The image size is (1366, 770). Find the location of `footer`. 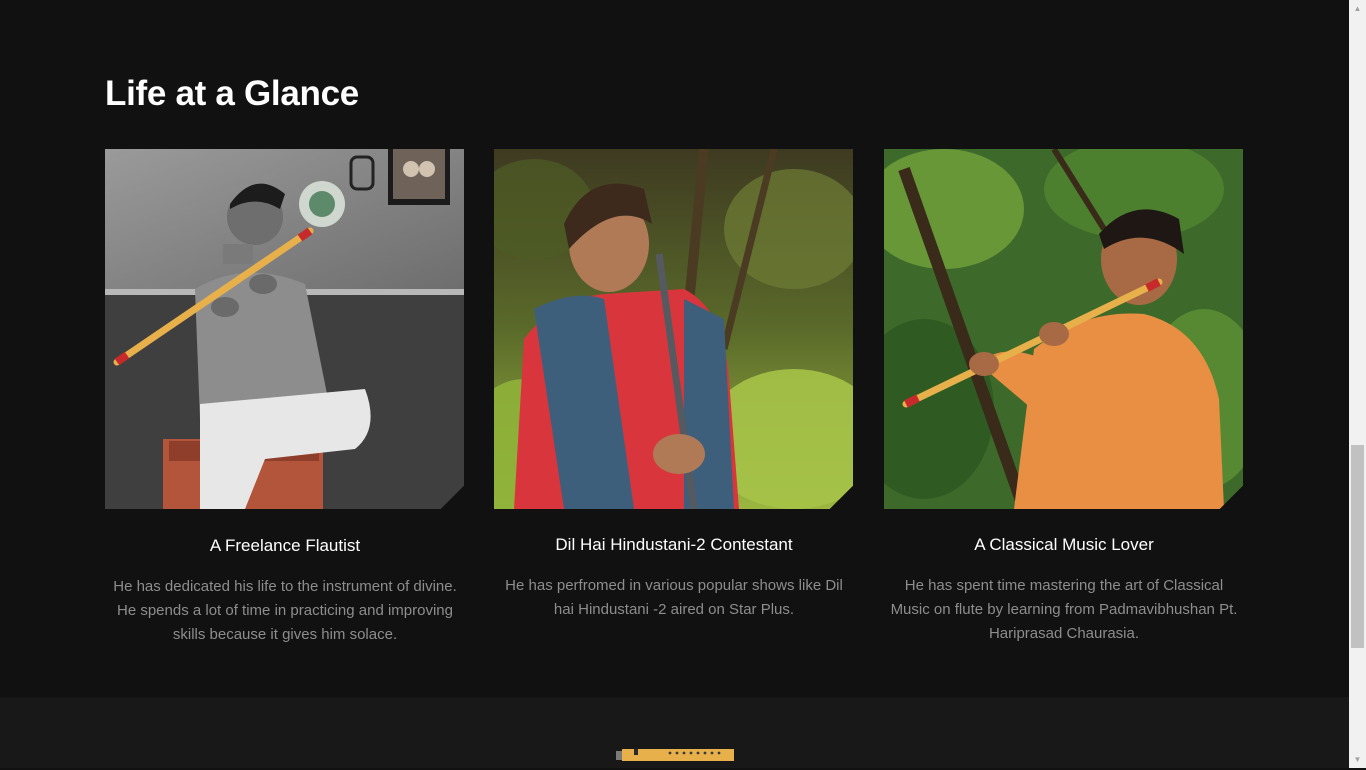

footer is located at coordinates (674, 732).